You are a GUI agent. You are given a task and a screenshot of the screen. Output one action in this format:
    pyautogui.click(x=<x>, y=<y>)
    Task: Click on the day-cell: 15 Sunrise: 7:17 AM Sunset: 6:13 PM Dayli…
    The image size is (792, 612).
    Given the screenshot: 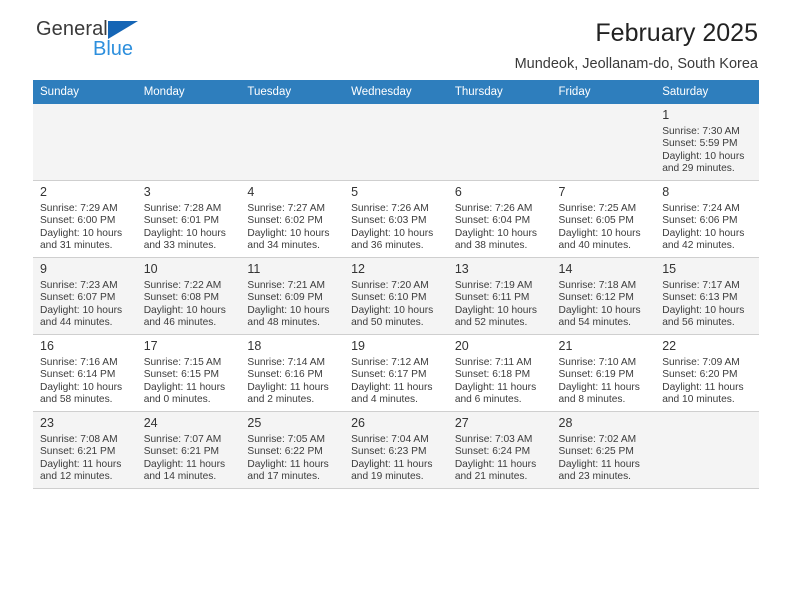 What is the action you would take?
    pyautogui.click(x=707, y=296)
    